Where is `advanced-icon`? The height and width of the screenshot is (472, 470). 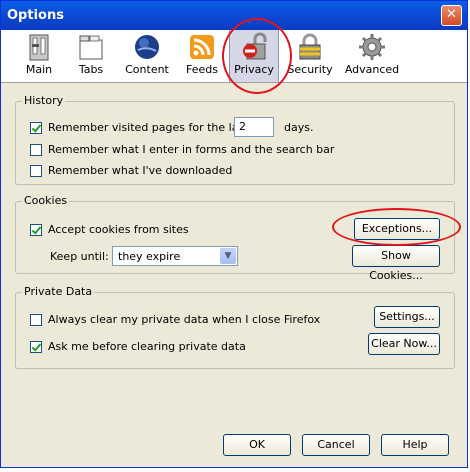 advanced-icon is located at coordinates (372, 47).